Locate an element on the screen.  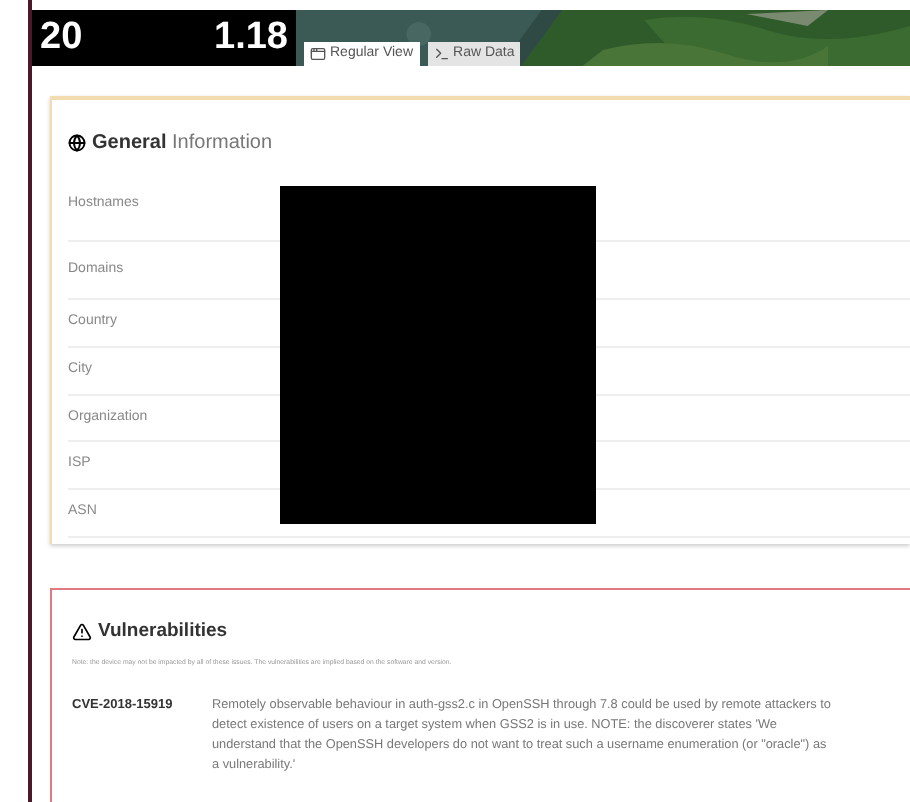
stat-value: 1.18 is located at coordinates (251, 37).